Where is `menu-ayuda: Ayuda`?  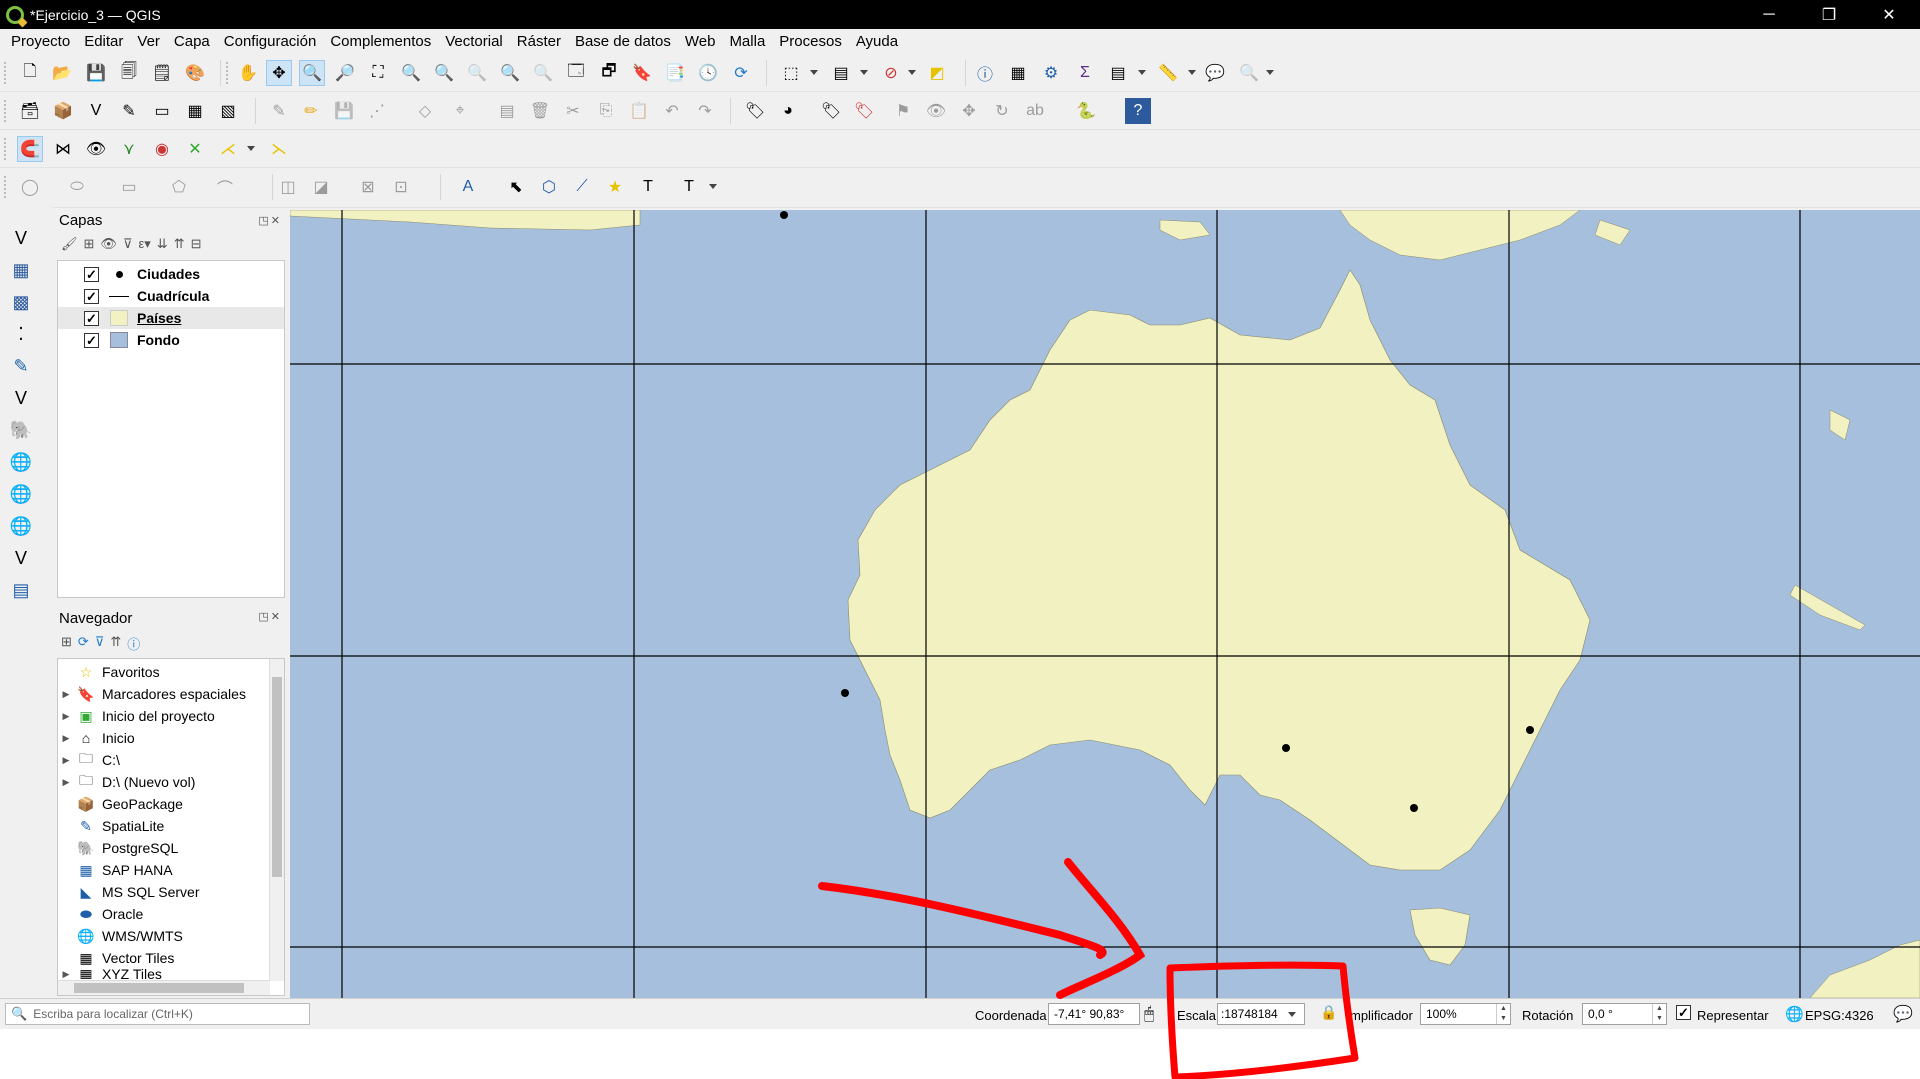
menu-ayuda: Ayuda is located at coordinates (877, 41).